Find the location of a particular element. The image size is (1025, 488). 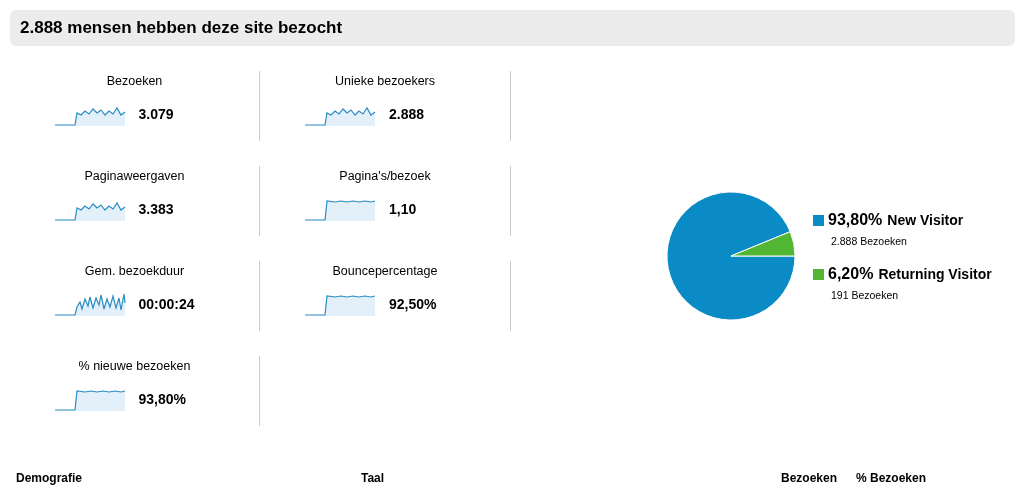

metric-label: Unieke bezoekers is located at coordinates (385, 81).